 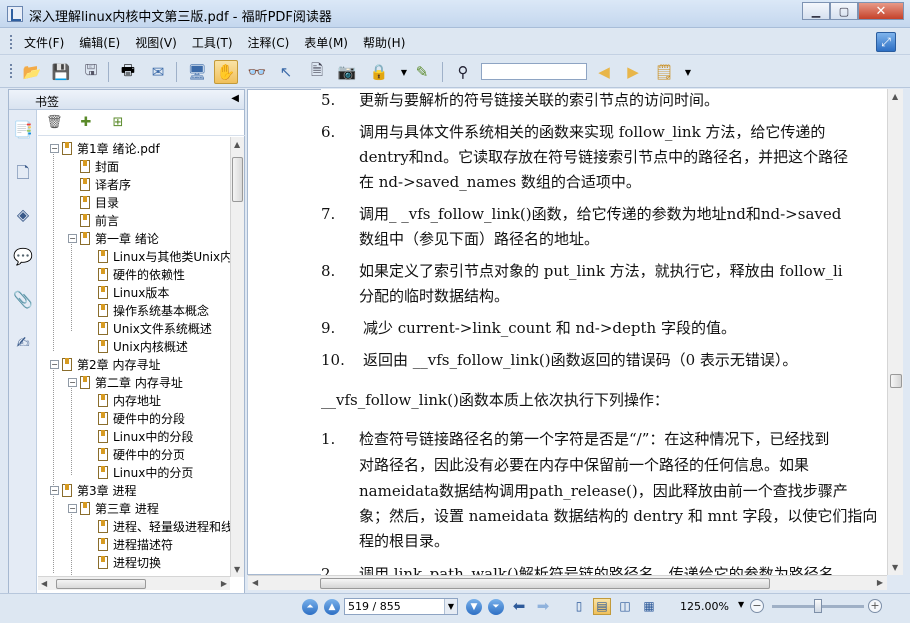 What do you see at coordinates (332, 607) in the screenshot?
I see `previous-page-icon: ▲` at bounding box center [332, 607].